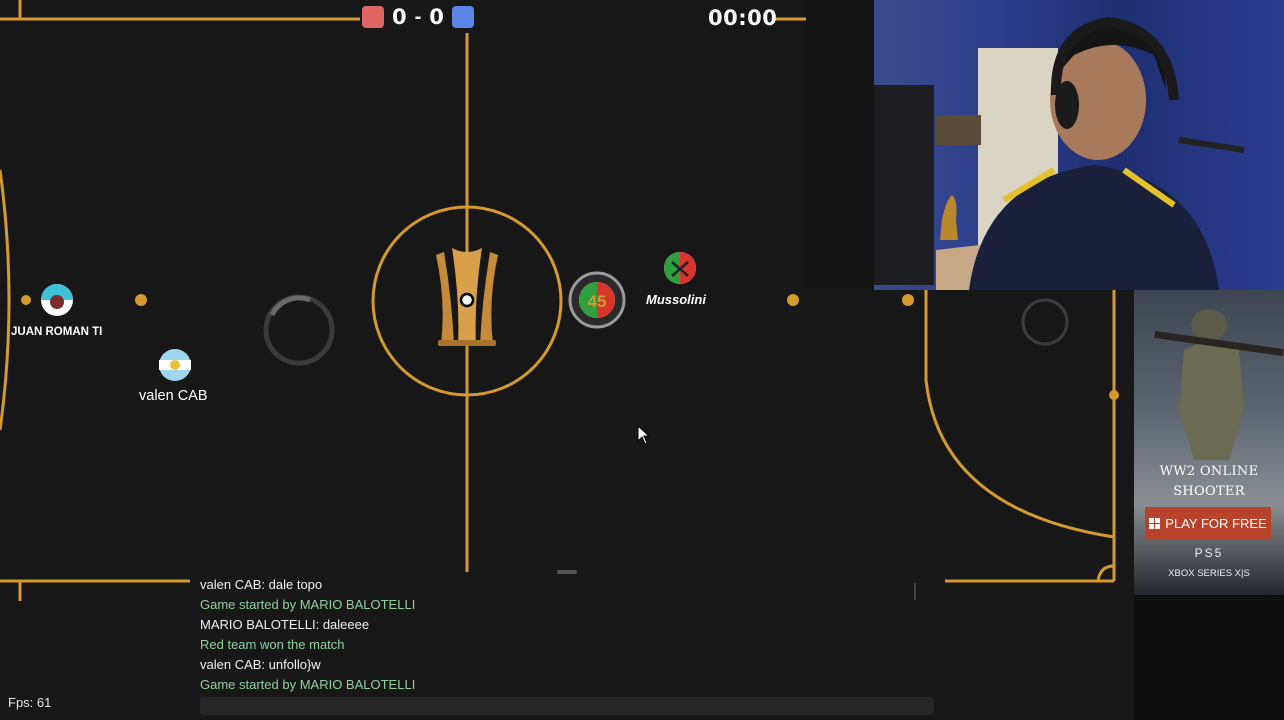 The height and width of the screenshot is (720, 1284). I want to click on player-self-avatar: 45, so click(597, 300).